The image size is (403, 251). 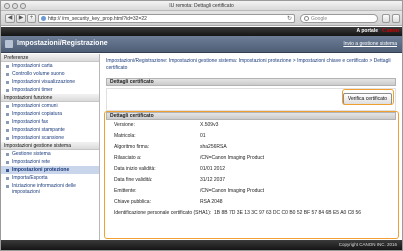 What do you see at coordinates (252, 65) in the screenshot?
I see `breadcrumb: Impostazioni/Registrazione` at bounding box center [252, 65].